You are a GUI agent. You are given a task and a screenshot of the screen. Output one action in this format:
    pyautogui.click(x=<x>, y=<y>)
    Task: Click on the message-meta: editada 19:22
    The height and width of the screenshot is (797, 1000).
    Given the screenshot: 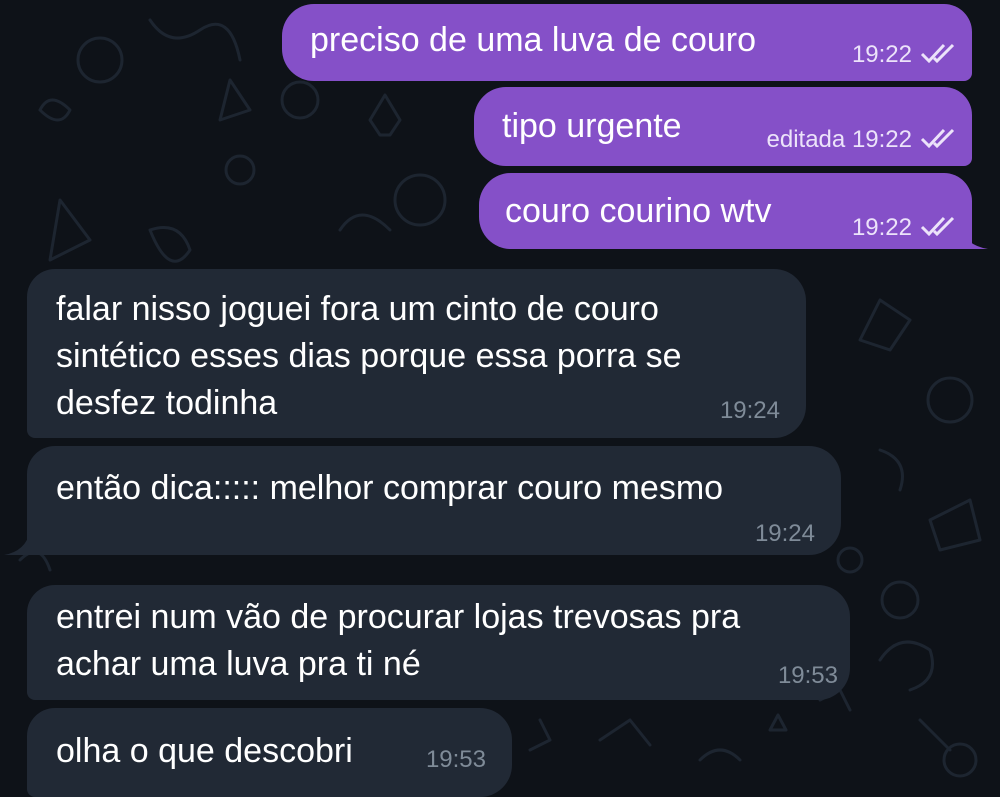 What is the action you would take?
    pyautogui.click(x=862, y=140)
    